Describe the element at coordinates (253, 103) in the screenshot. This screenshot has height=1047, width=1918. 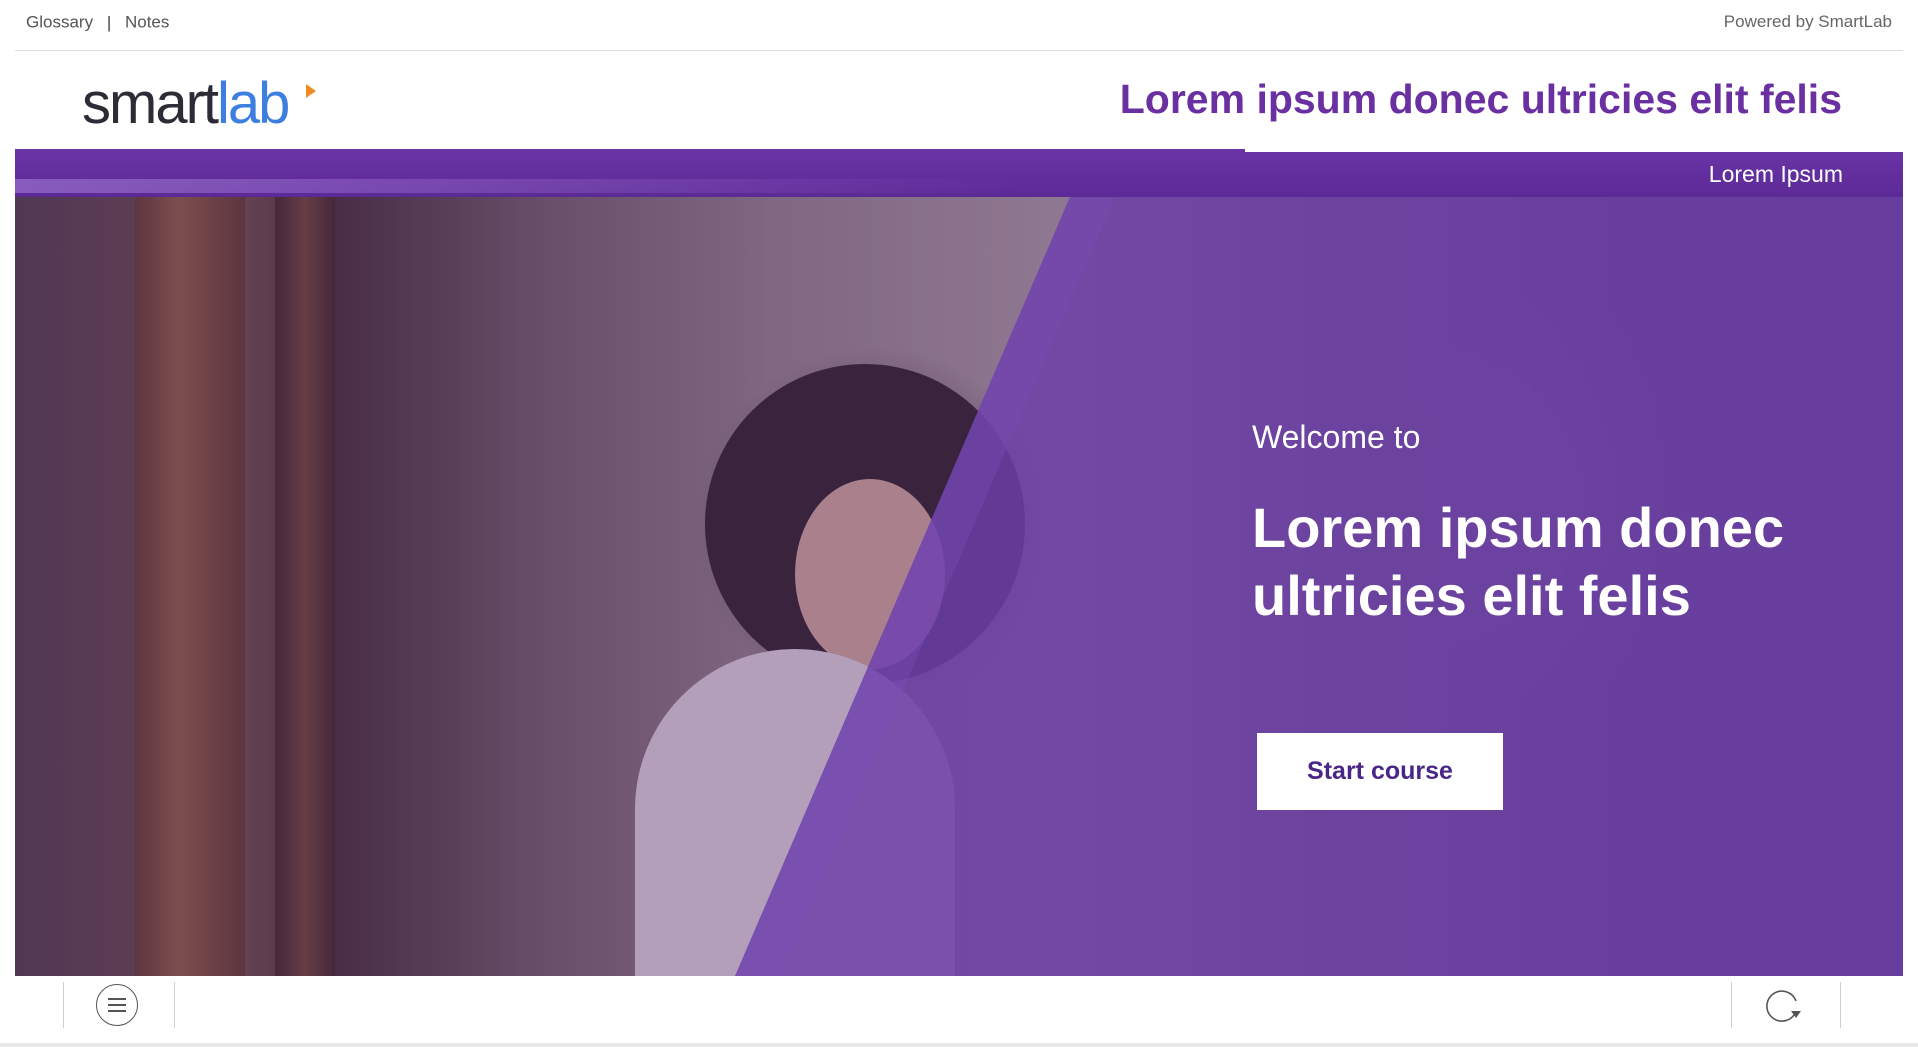
I see `logo-text-lab: lab` at that location.